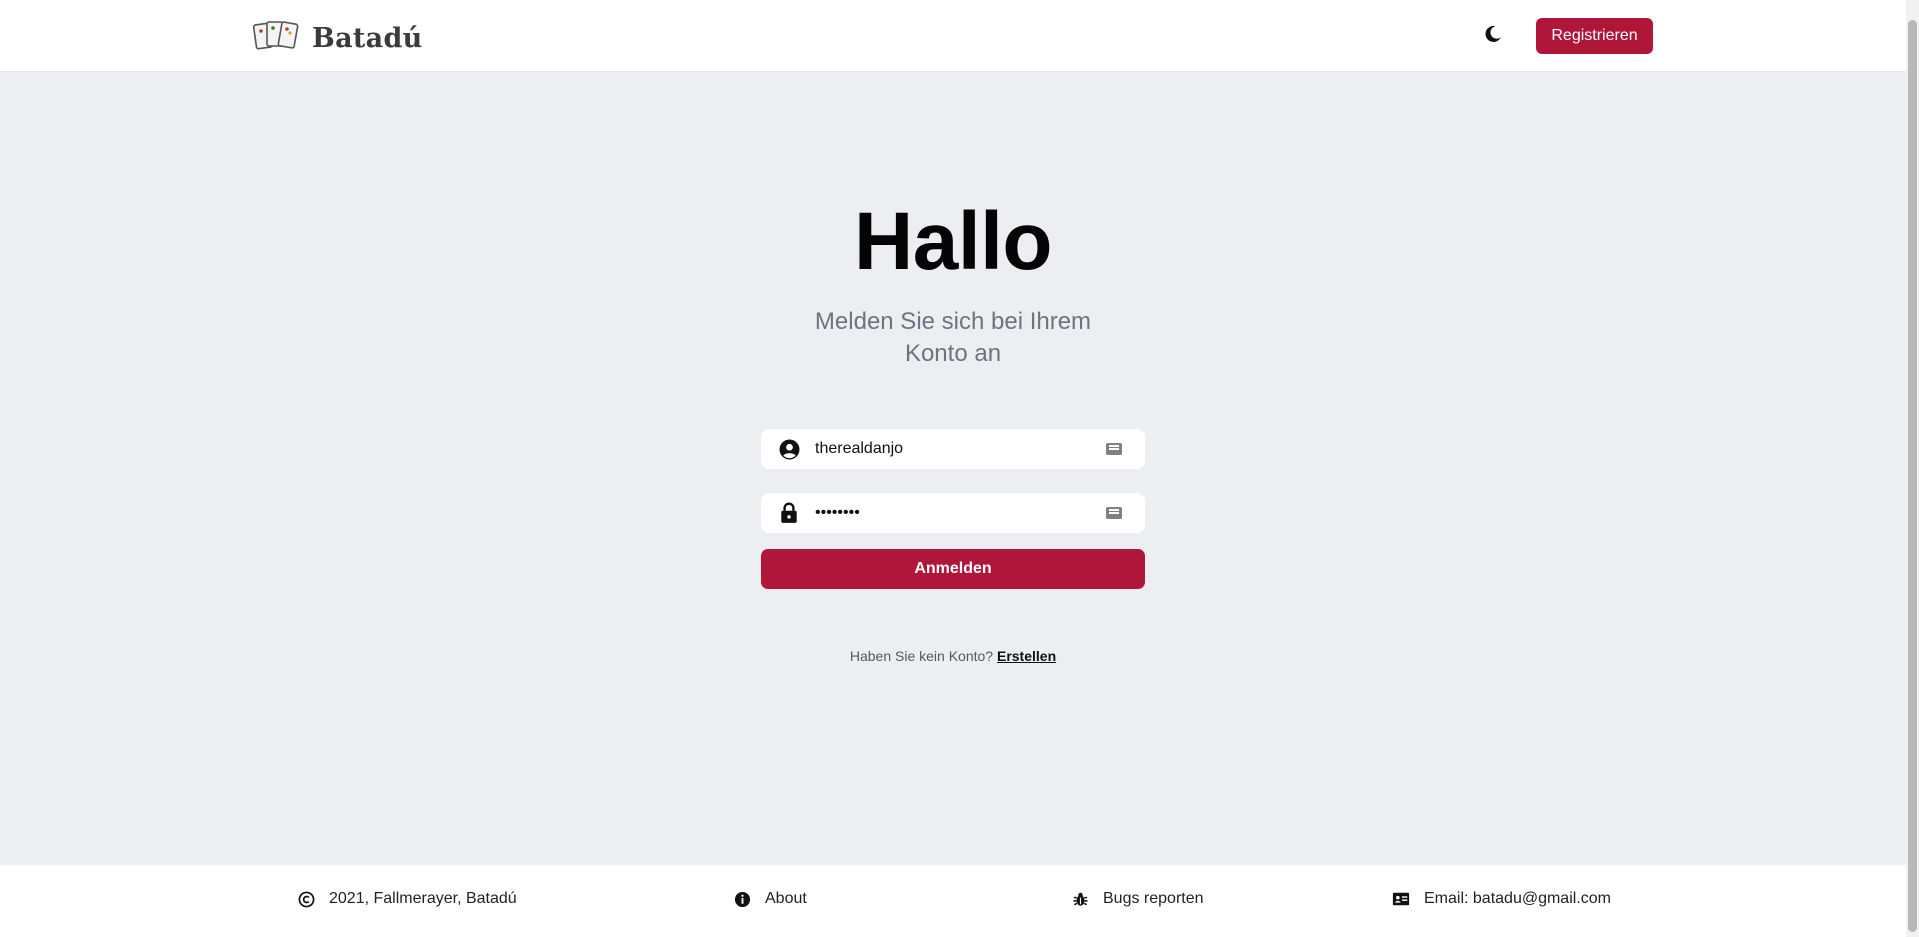 Image resolution: width=1919 pixels, height=937 pixels. I want to click on brand-logo: Batadú, so click(337, 38).